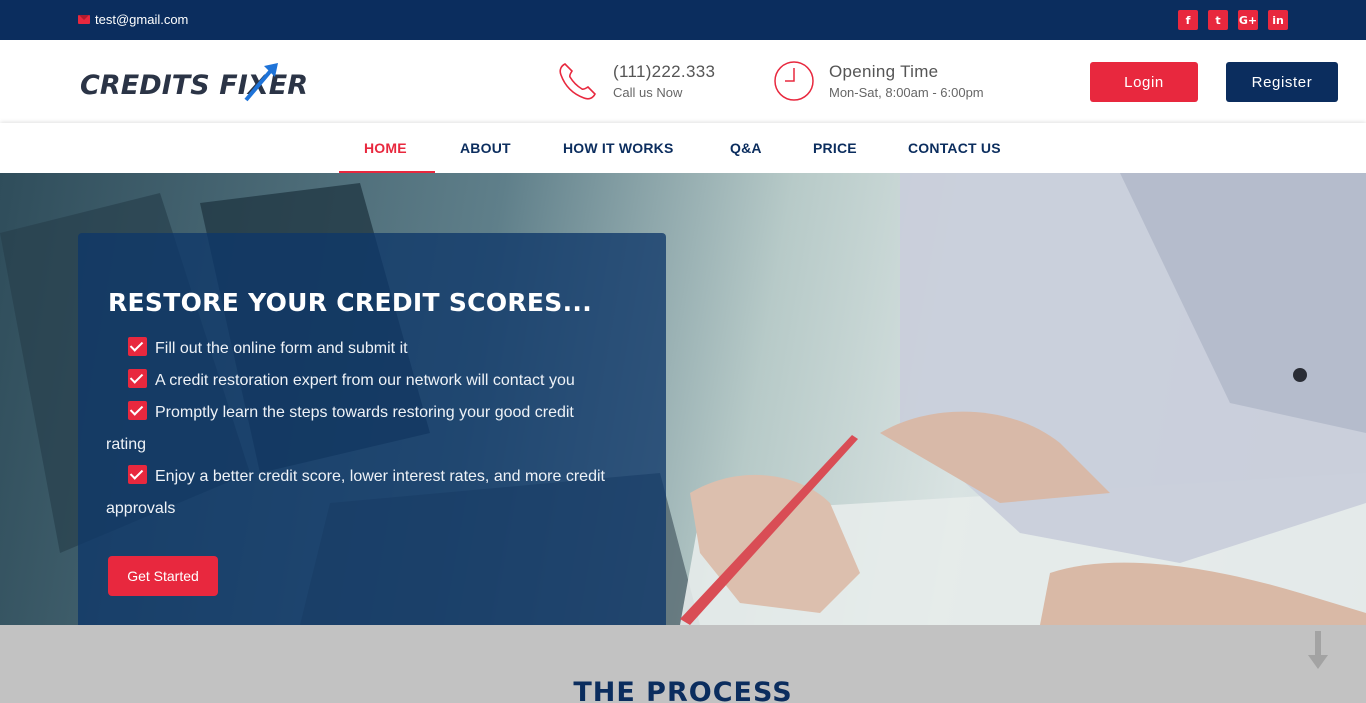 The width and height of the screenshot is (1366, 703). Describe the element at coordinates (163, 576) in the screenshot. I see `get-started-button: Get Started` at that location.